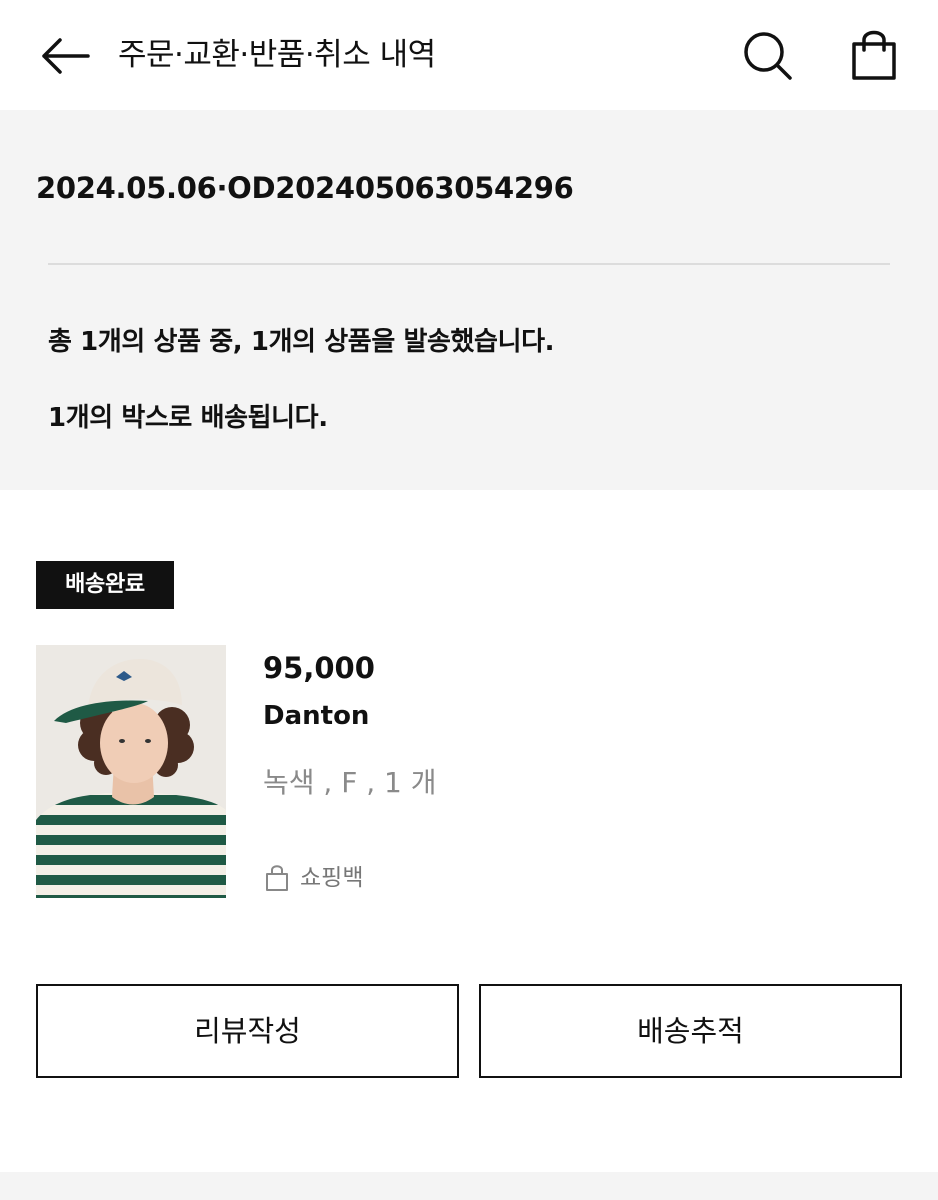 Image resolution: width=938 pixels, height=1200 pixels. Describe the element at coordinates (301, 342) in the screenshot. I see `shipment-status-message: 총 1개의 상품 중, 1개의 상품을 발송했습니다.` at that location.